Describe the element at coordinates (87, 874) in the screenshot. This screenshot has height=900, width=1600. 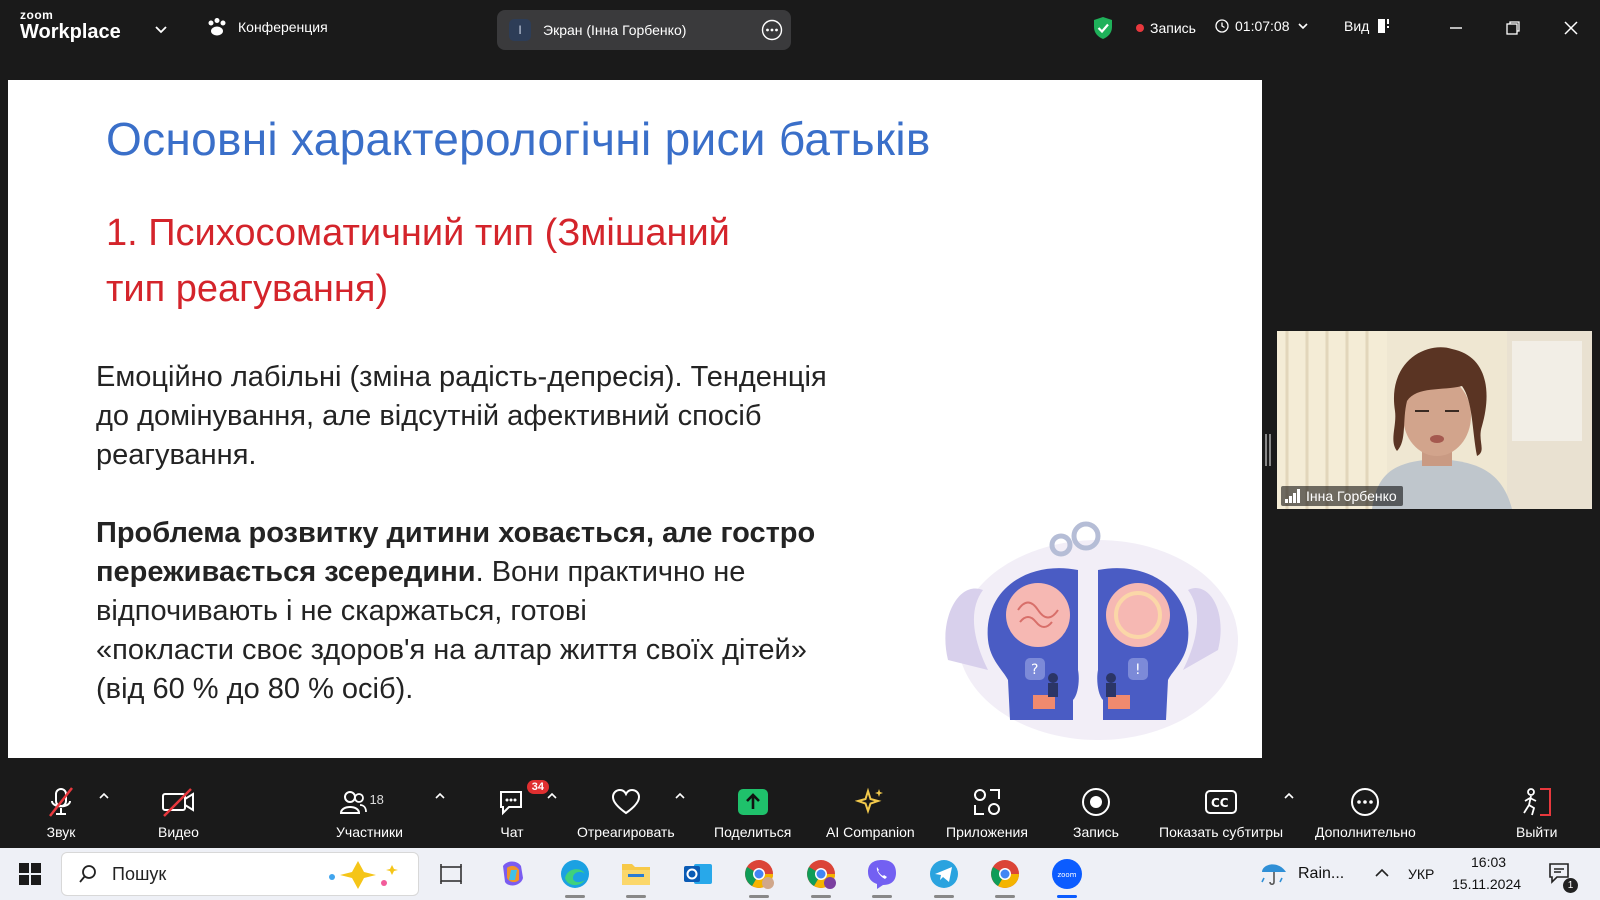
I see `search-icon` at that location.